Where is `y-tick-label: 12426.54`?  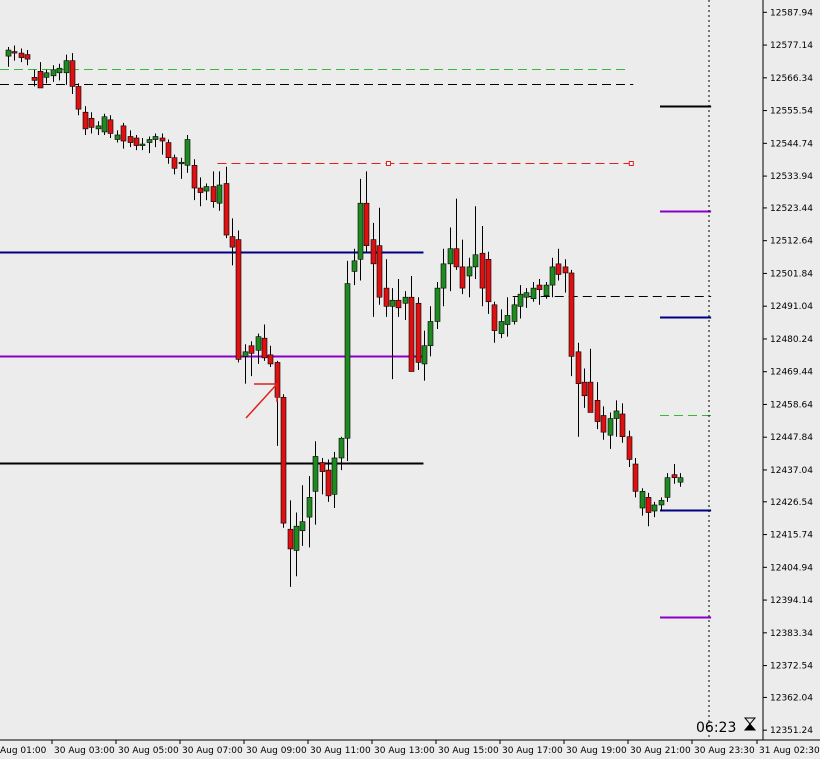 y-tick-label: 12426.54 is located at coordinates (791, 503).